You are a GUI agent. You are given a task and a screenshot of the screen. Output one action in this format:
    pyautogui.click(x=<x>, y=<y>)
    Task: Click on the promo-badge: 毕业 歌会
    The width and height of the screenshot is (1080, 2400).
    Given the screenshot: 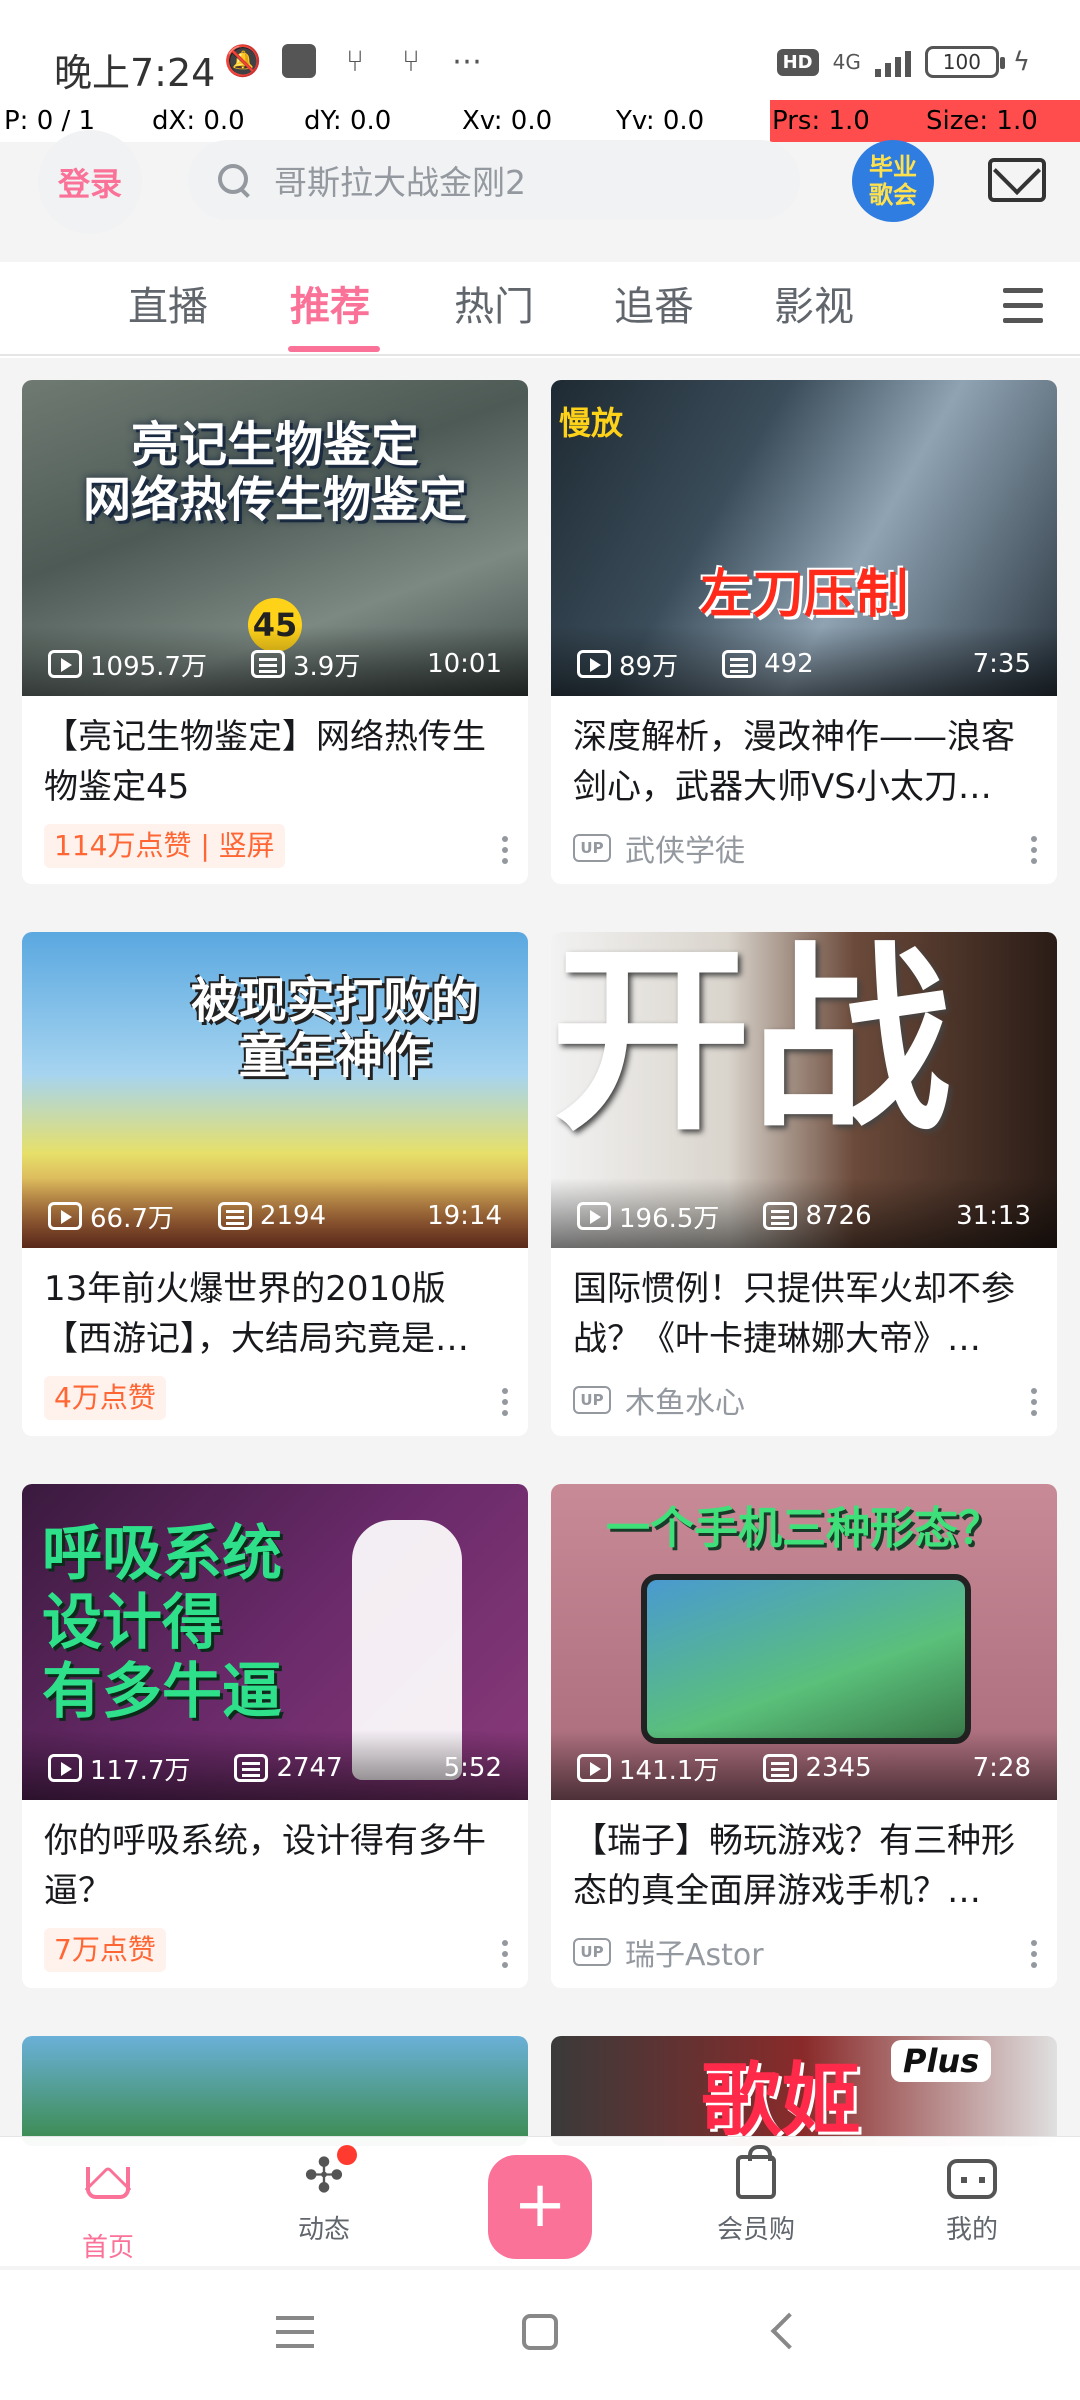 What is the action you would take?
    pyautogui.click(x=893, y=181)
    